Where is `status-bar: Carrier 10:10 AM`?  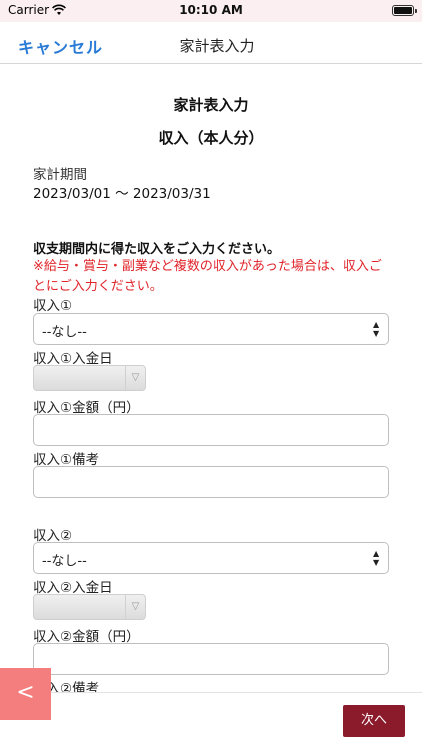
status-bar: Carrier 10:10 AM is located at coordinates (211, 11).